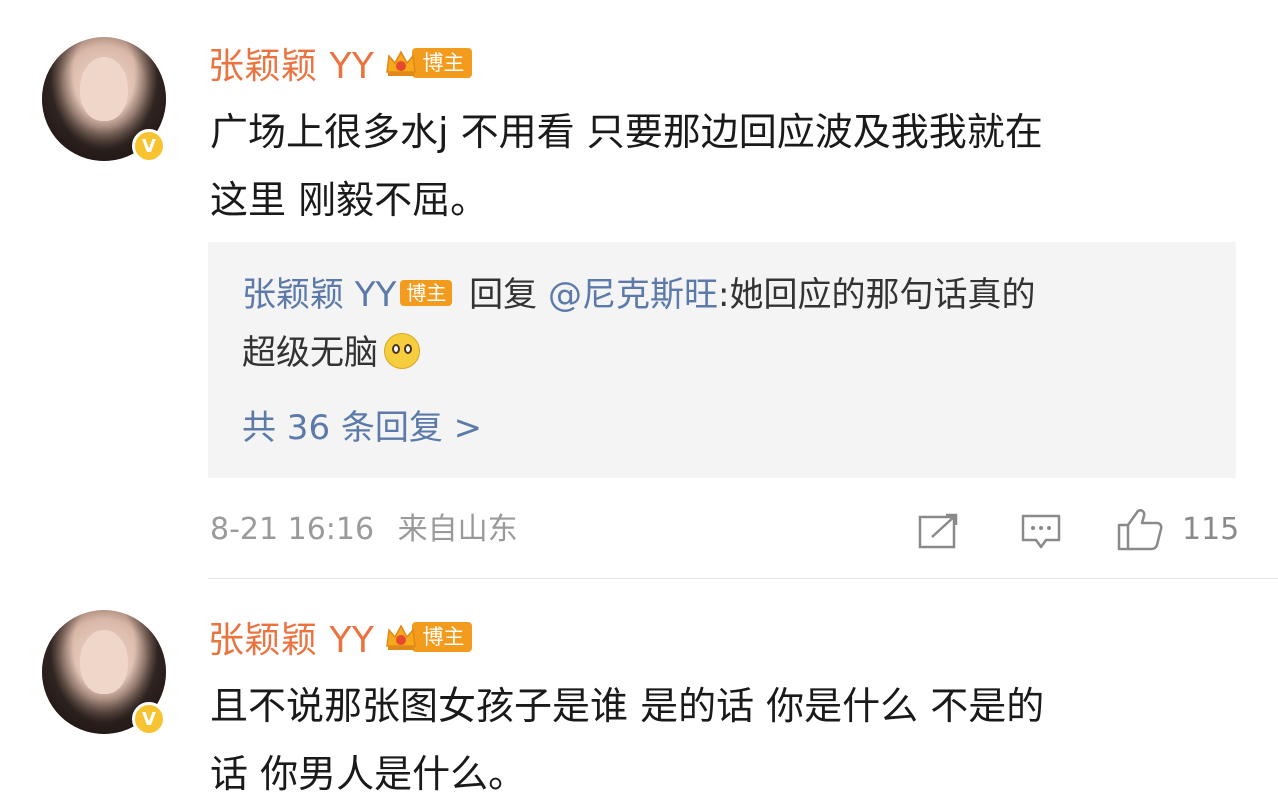 This screenshot has width=1278, height=808. What do you see at coordinates (1041, 532) in the screenshot?
I see `comment-icon` at bounding box center [1041, 532].